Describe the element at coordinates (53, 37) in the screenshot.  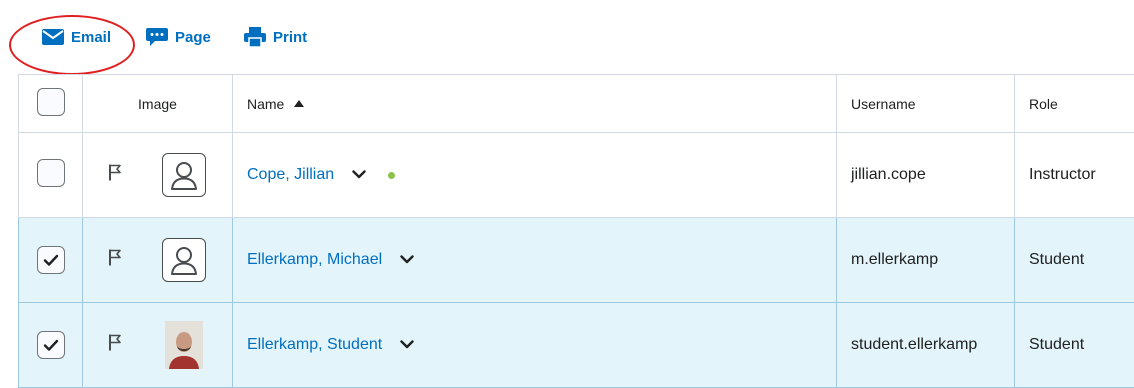
I see `envelope-icon` at that location.